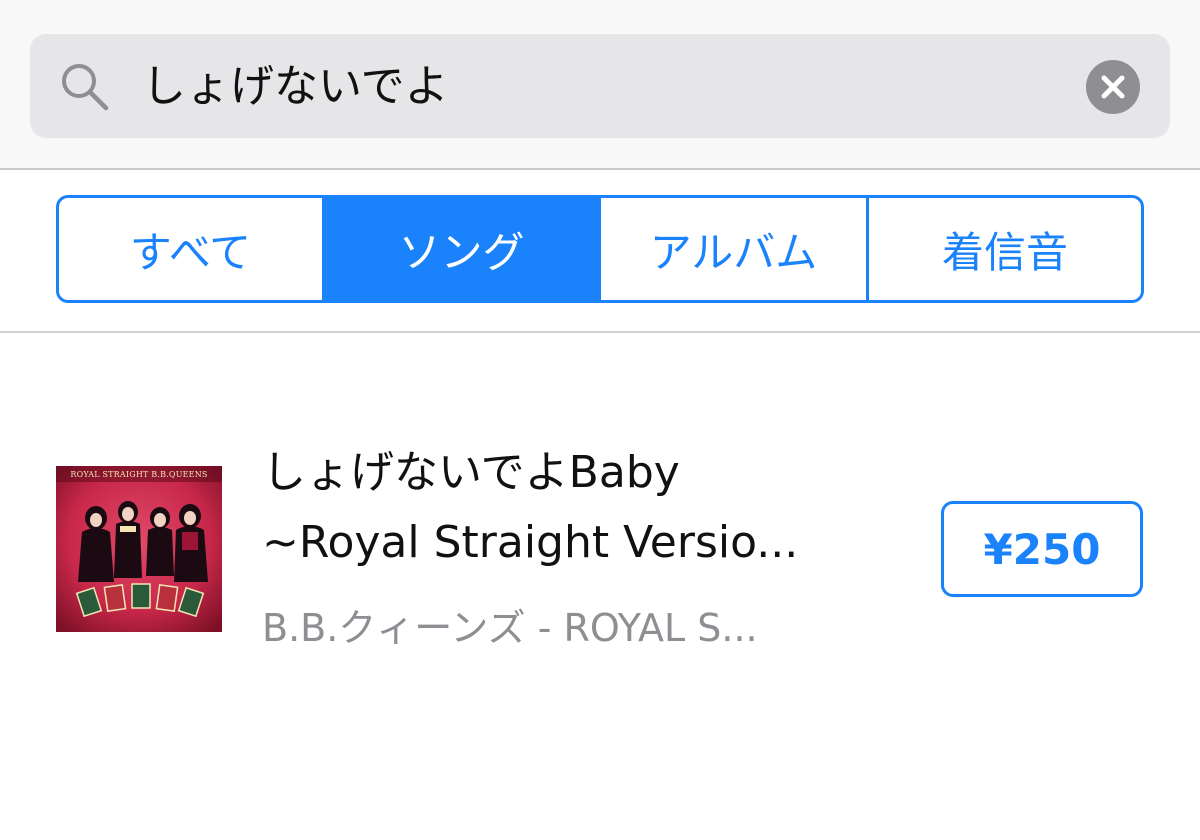  What do you see at coordinates (192, 249) in the screenshot?
I see `tab-all: すべて` at bounding box center [192, 249].